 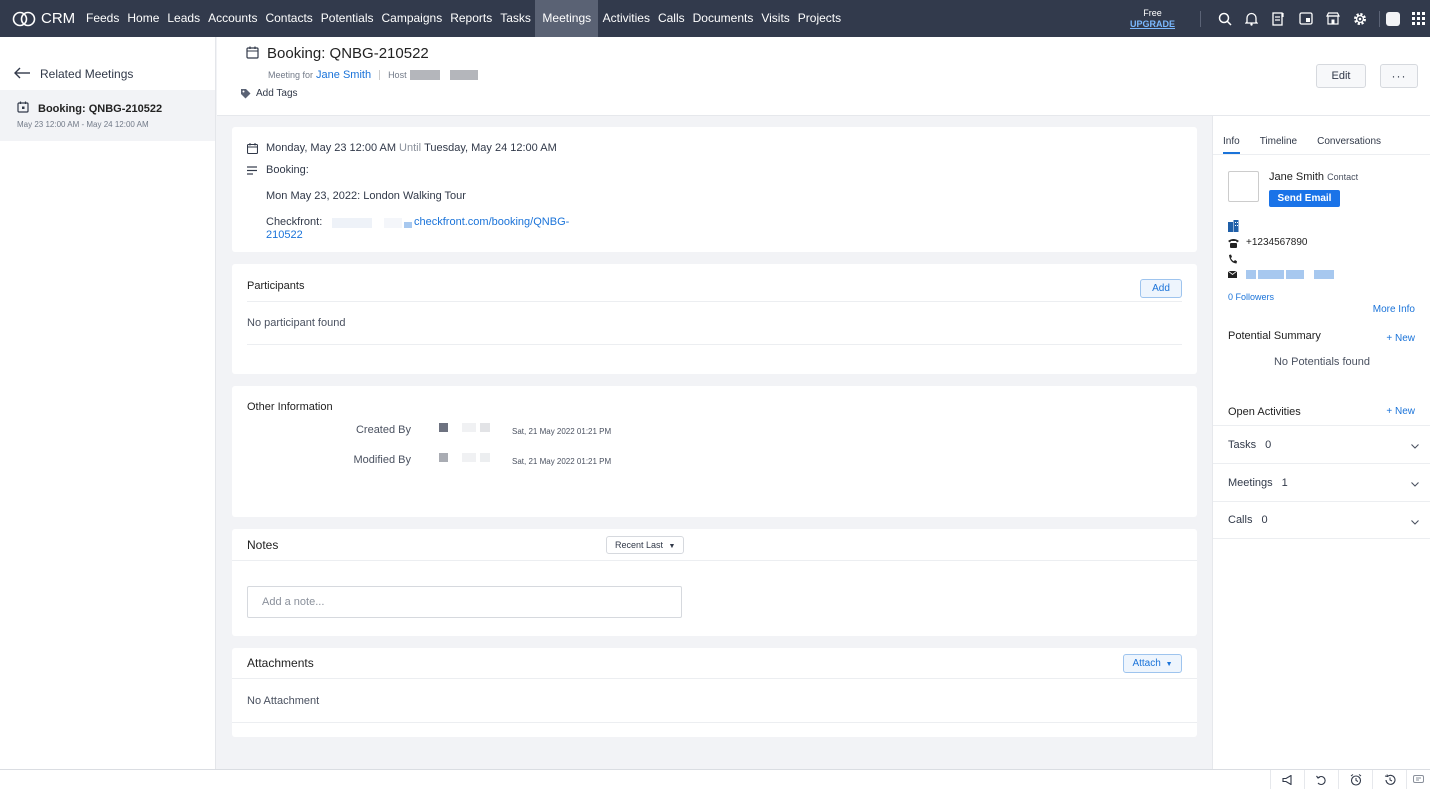 What do you see at coordinates (103, 18) in the screenshot?
I see `nav-item-feeds: Feeds` at bounding box center [103, 18].